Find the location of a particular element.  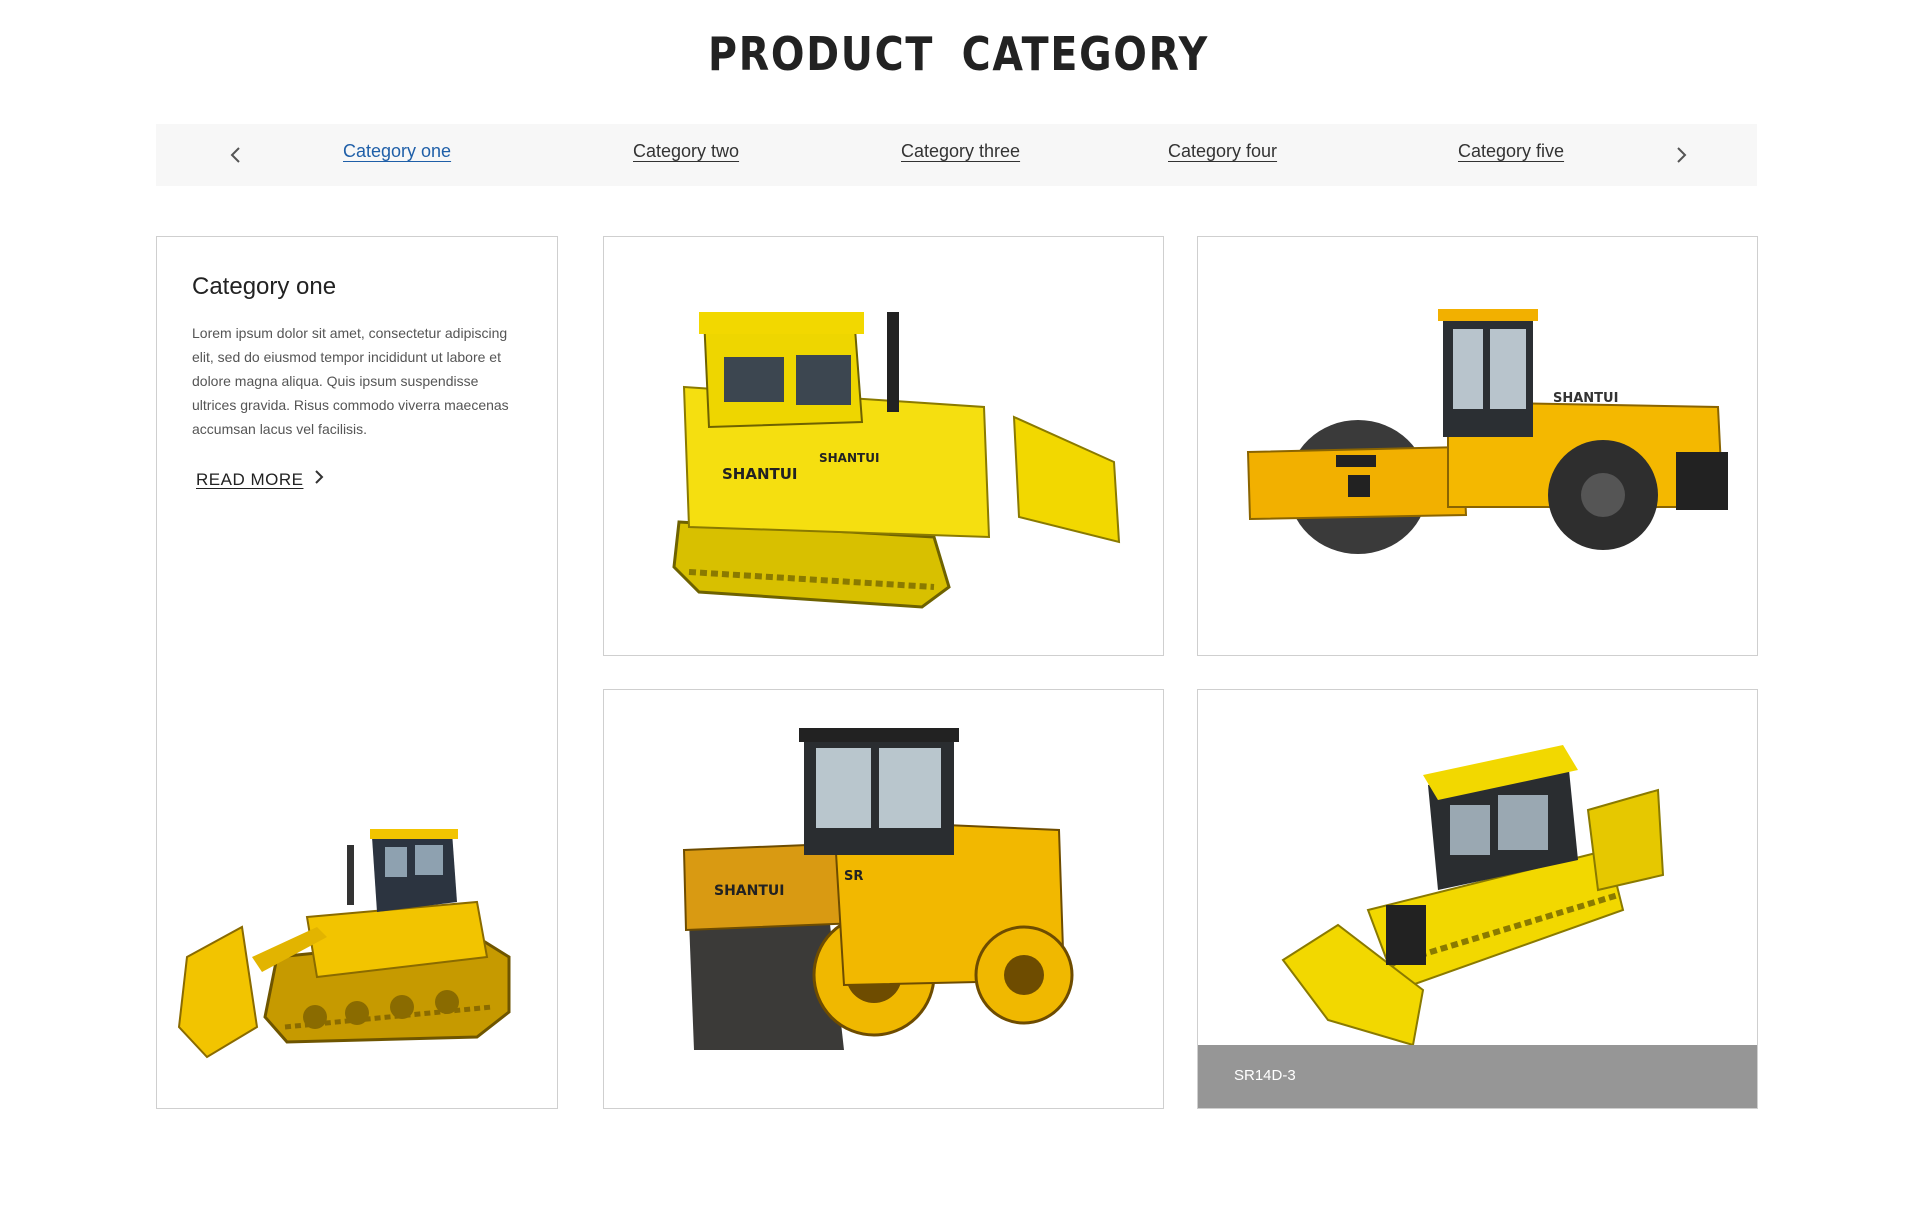

product-card: SR14D-3 is located at coordinates (1477, 899).